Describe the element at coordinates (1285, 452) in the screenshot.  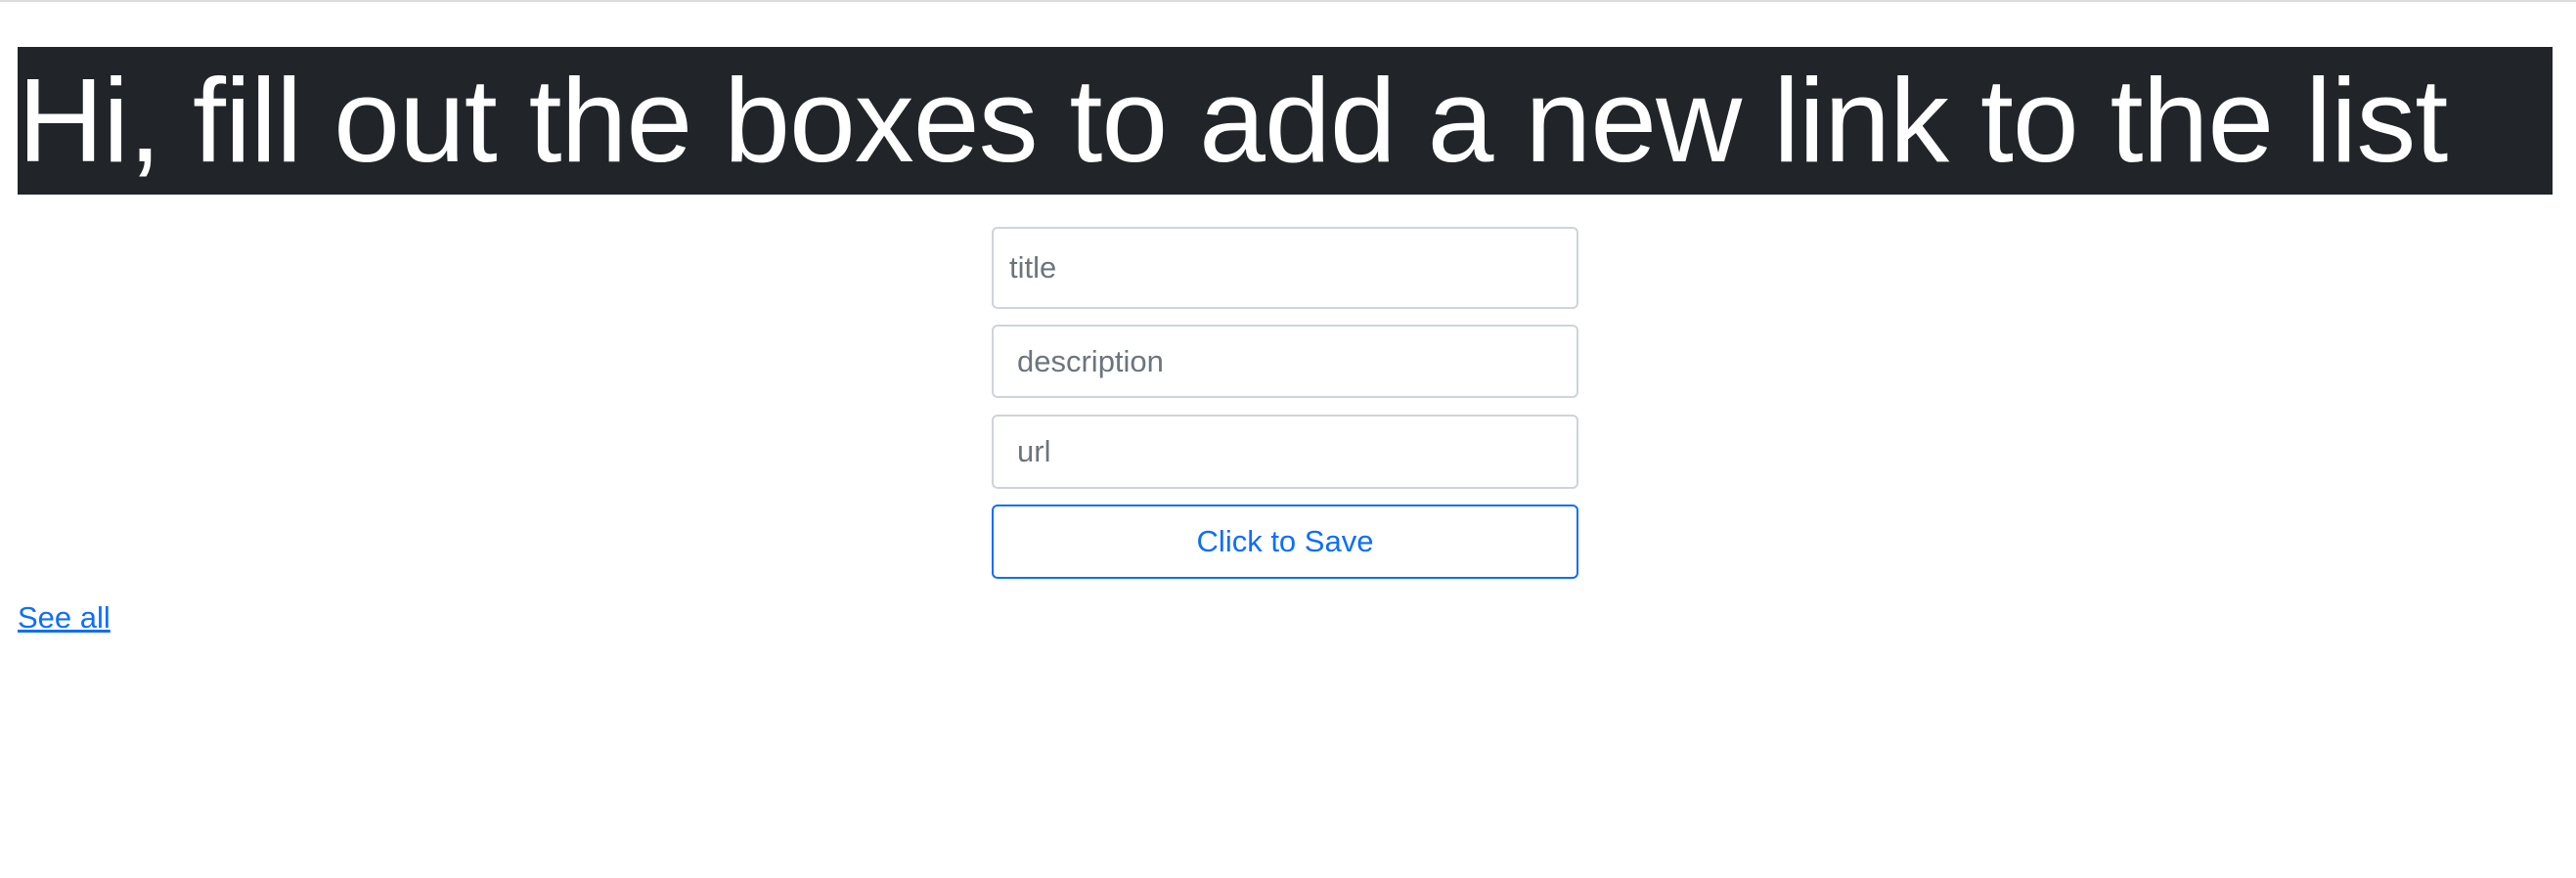
I see `url-input` at that location.